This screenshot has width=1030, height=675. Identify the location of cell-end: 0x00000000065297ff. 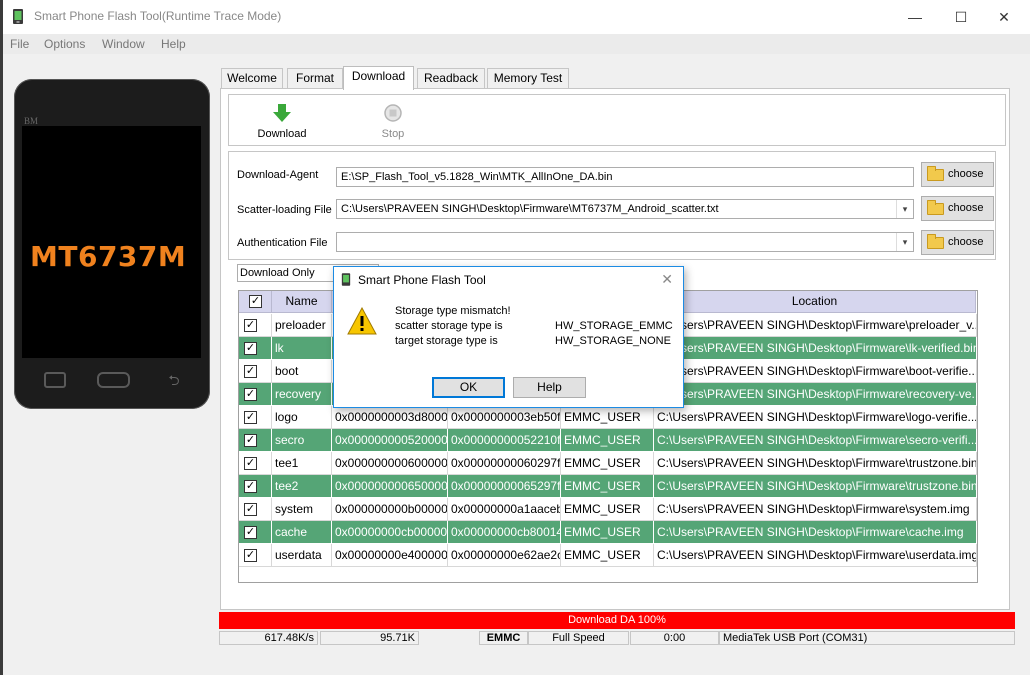
(504, 486).